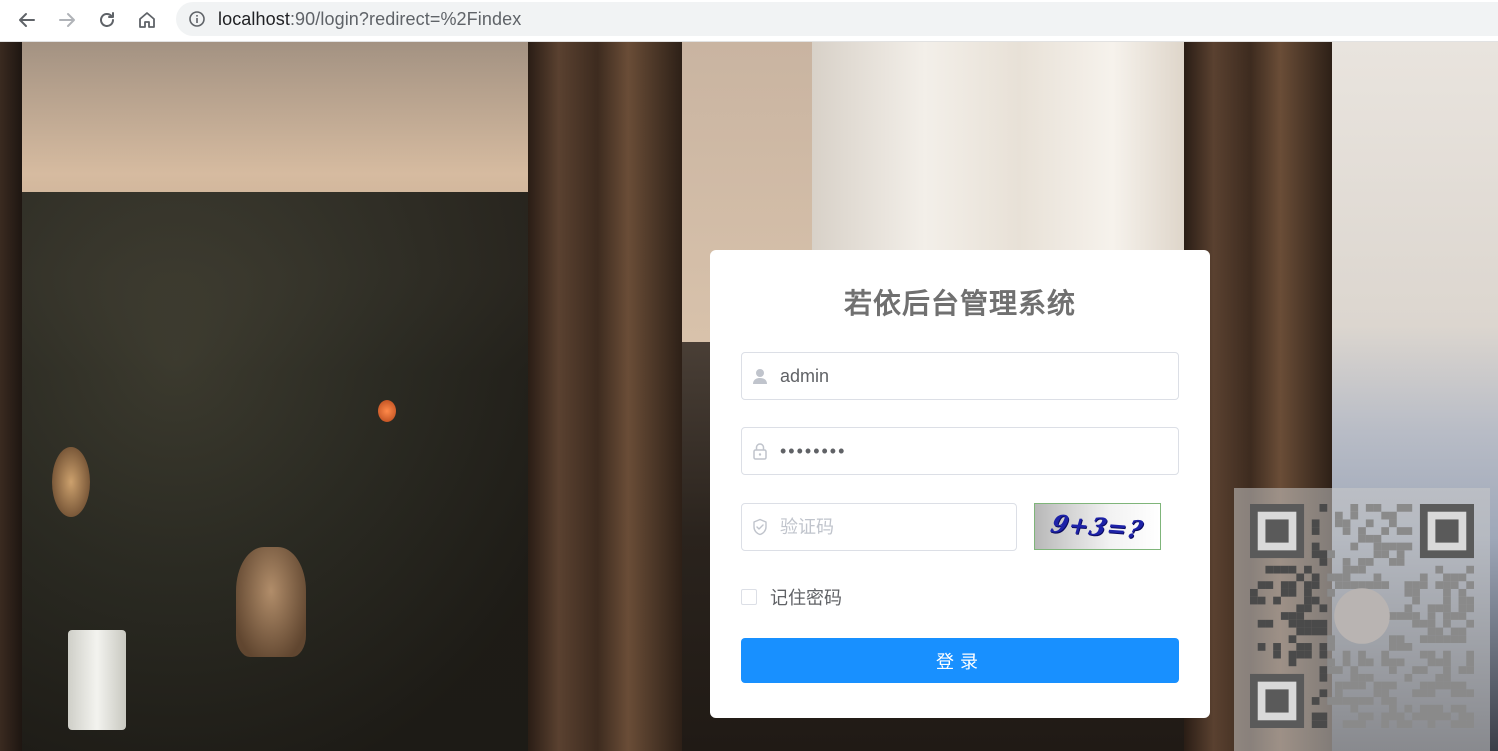  I want to click on password-field, so click(960, 451).